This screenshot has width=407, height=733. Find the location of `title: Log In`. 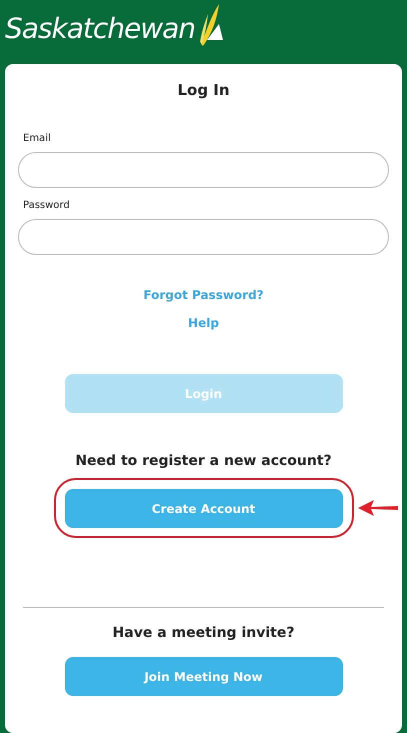

title: Log In is located at coordinates (203, 90).